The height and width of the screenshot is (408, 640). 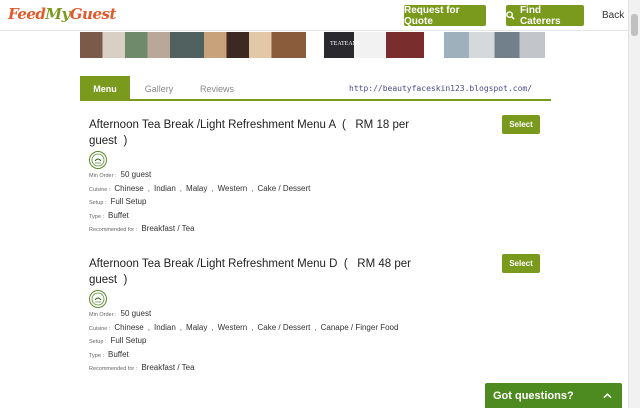 What do you see at coordinates (432, 15) in the screenshot?
I see `request-quote-label: Request for Quote` at bounding box center [432, 15].